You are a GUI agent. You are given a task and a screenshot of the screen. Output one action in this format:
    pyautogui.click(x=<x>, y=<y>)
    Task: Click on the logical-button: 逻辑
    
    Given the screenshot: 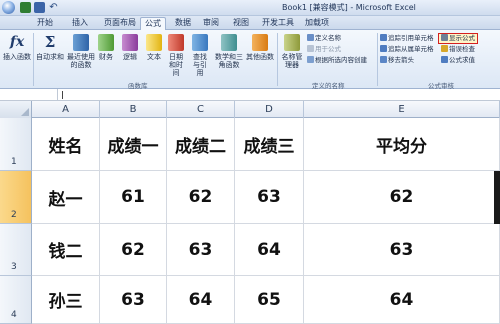 What is the action you would take?
    pyautogui.click(x=130, y=47)
    